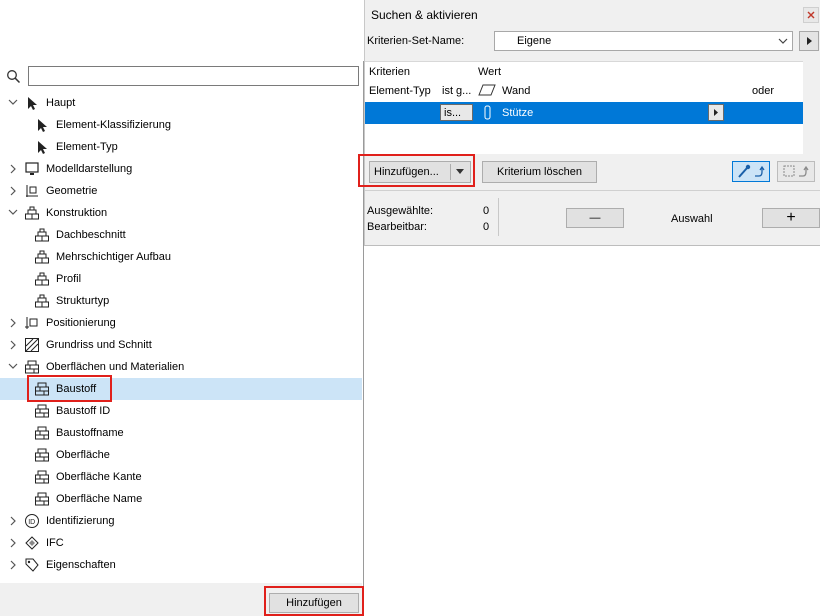 The height and width of the screenshot is (616, 820). I want to click on tree-item: ID Identifizierung, so click(181, 521).